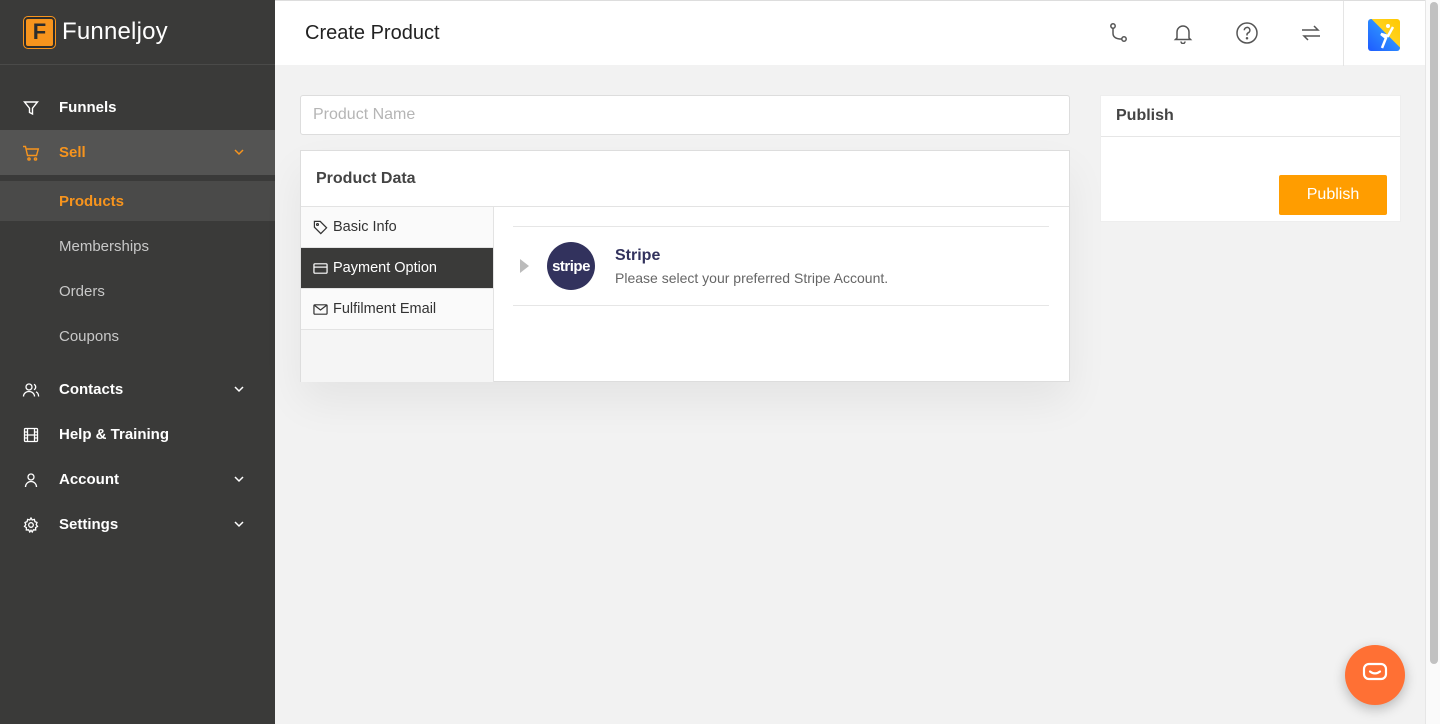 The image size is (1440, 724). What do you see at coordinates (524, 266) in the screenshot?
I see `expand-caret-icon` at bounding box center [524, 266].